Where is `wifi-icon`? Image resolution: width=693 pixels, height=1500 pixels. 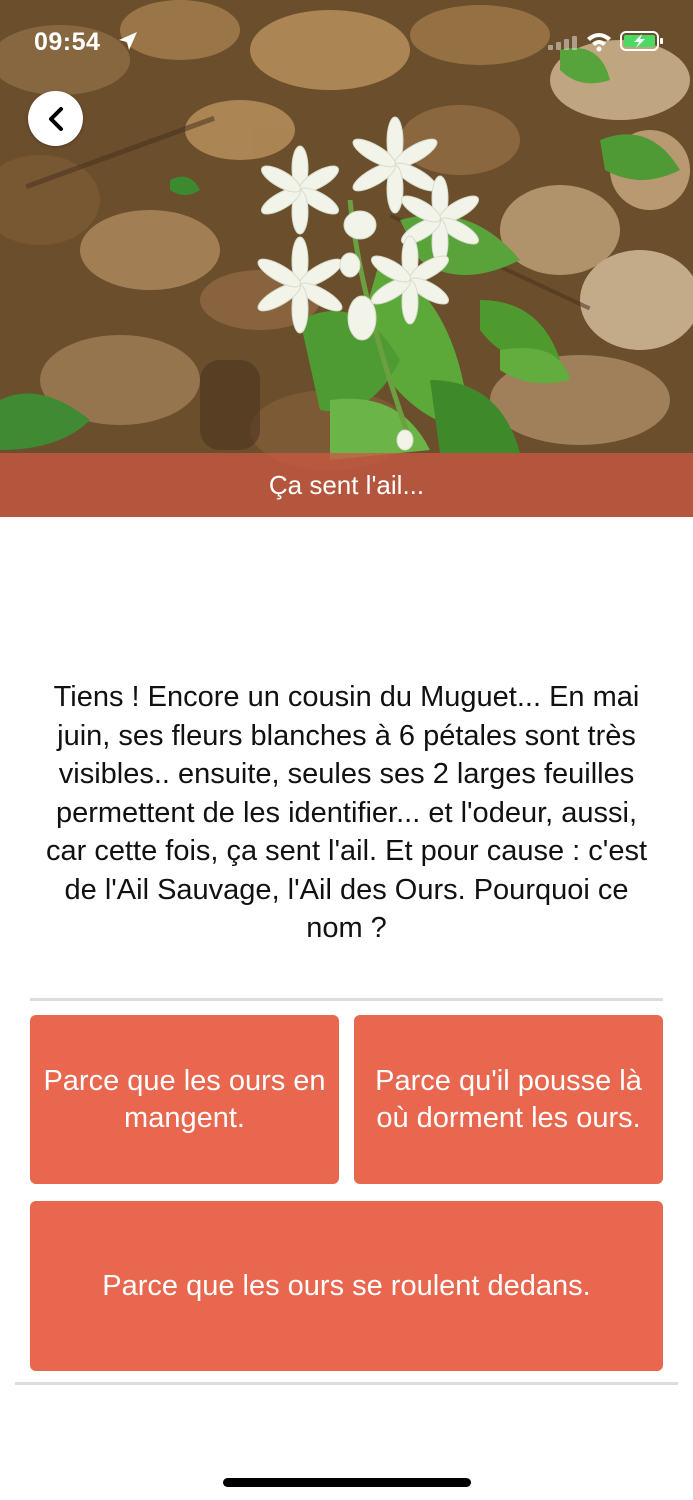
wifi-icon is located at coordinates (599, 42).